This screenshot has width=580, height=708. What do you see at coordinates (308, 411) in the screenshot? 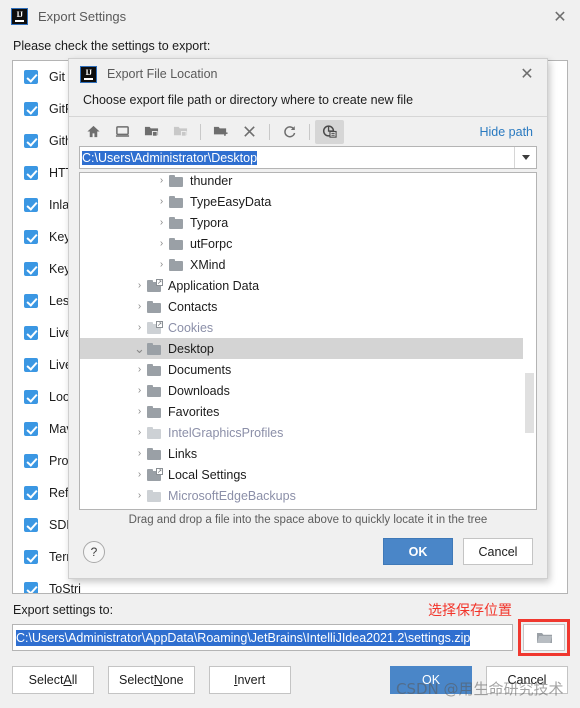
I see `tree-row: › Favorites` at bounding box center [308, 411].